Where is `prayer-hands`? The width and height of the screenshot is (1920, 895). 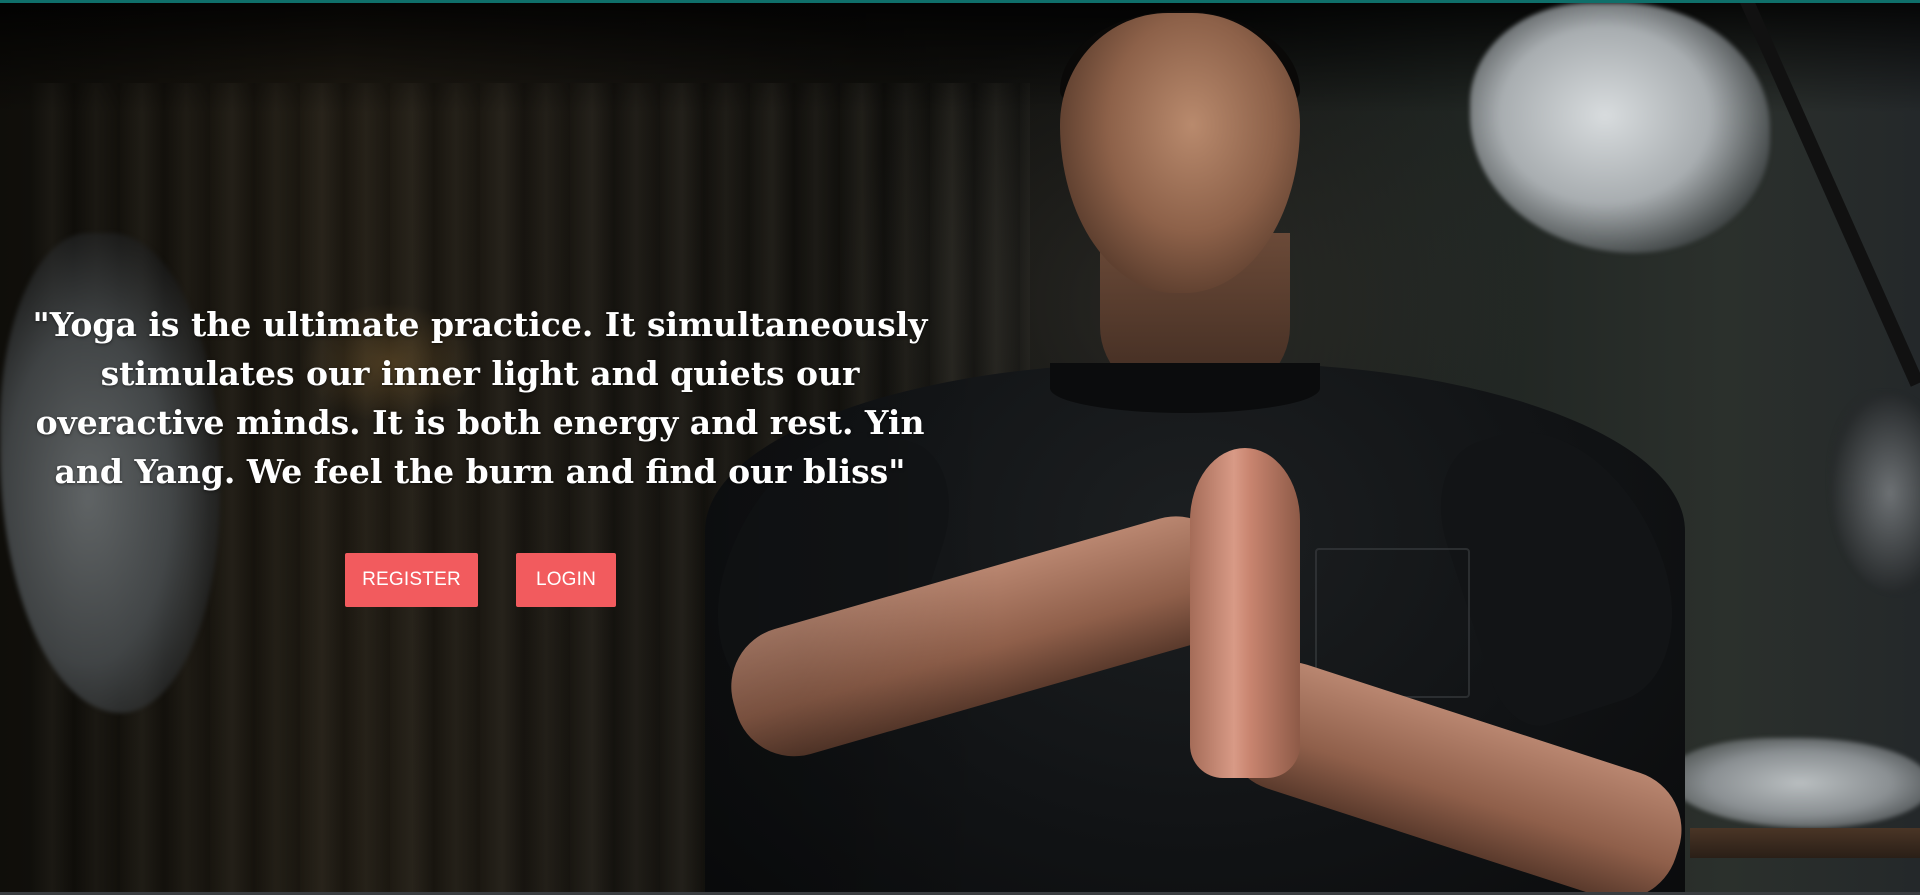
prayer-hands is located at coordinates (1245, 613).